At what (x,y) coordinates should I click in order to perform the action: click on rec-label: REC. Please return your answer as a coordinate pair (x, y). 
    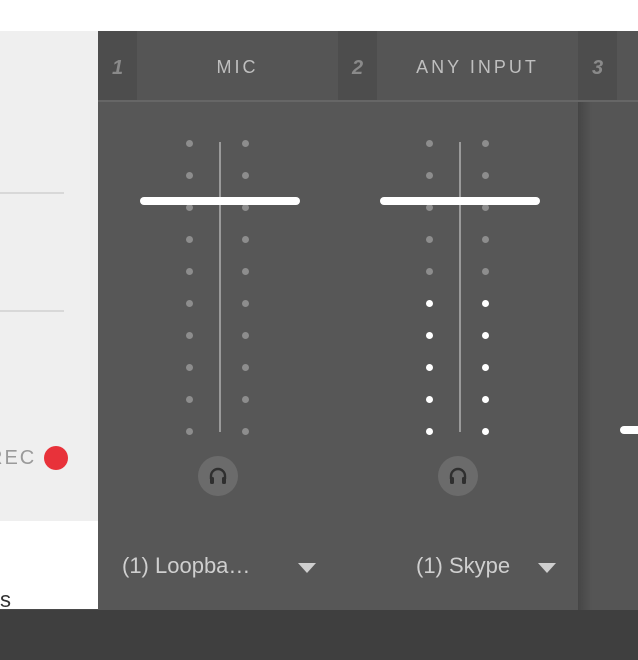
    Looking at the image, I should click on (18, 458).